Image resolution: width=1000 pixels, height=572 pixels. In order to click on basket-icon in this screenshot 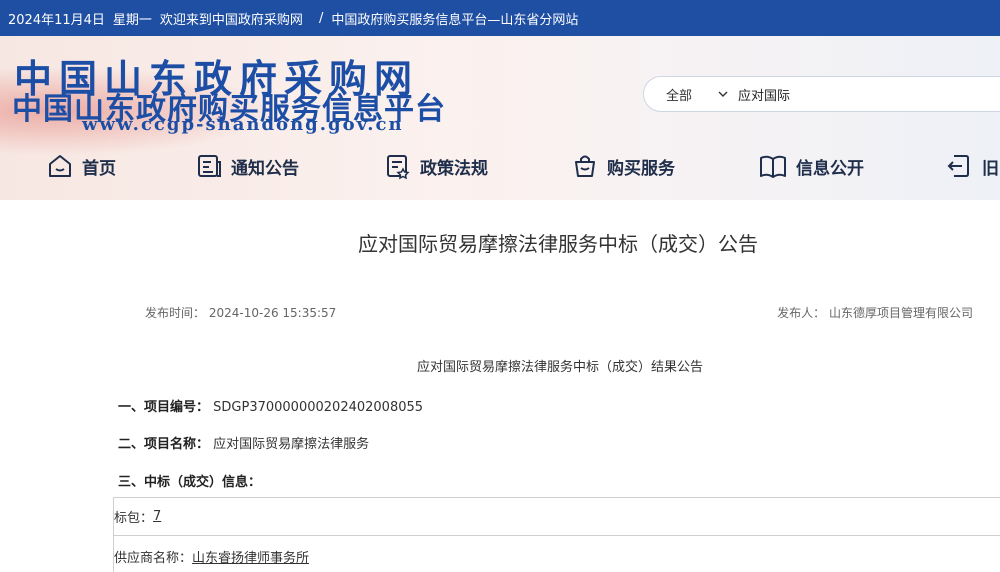, I will do `click(585, 166)`.